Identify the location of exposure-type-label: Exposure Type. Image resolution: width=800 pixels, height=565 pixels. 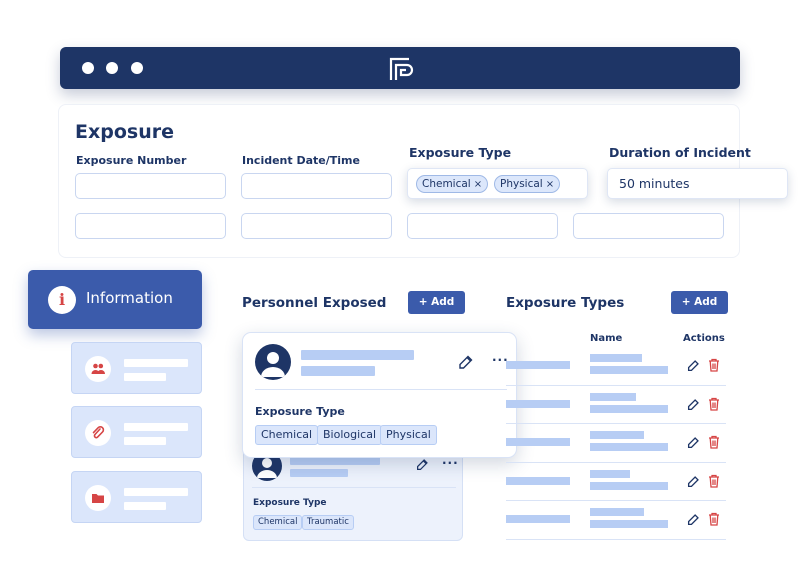
(460, 152).